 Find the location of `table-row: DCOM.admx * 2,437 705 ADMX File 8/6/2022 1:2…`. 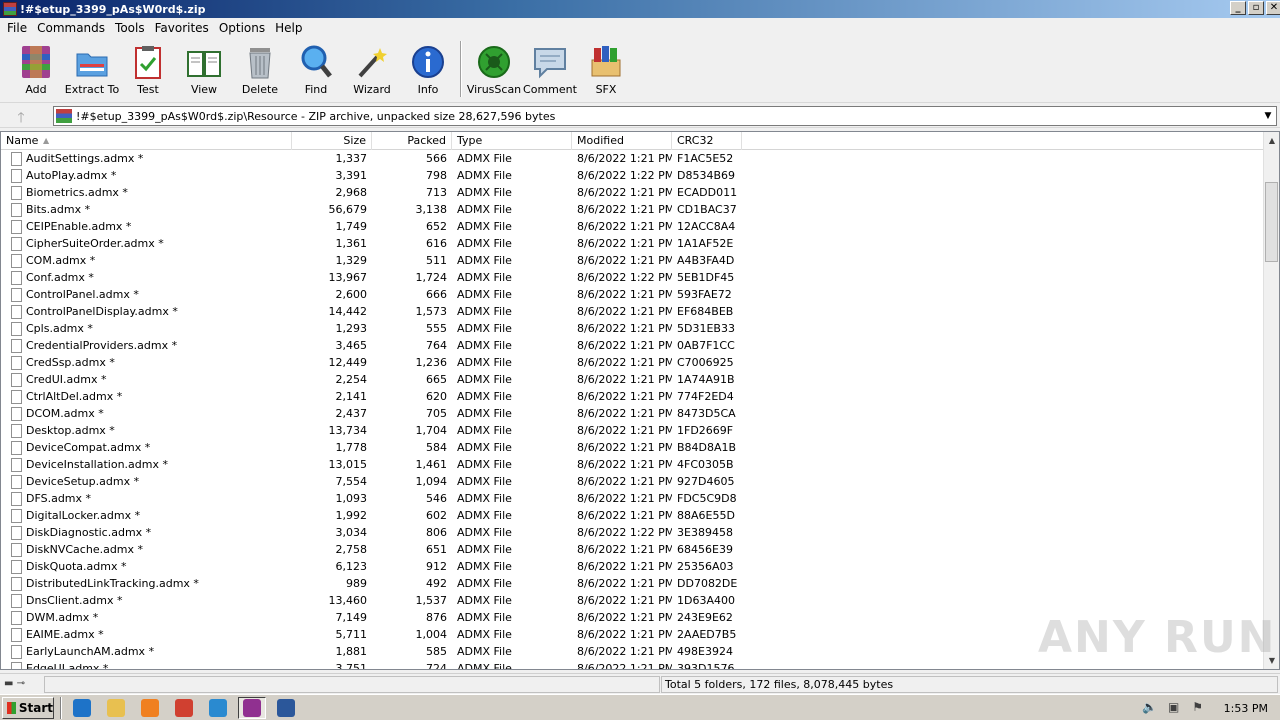

table-row: DCOM.admx * 2,437 705 ADMX File 8/6/2022 1:2… is located at coordinates (632, 413).